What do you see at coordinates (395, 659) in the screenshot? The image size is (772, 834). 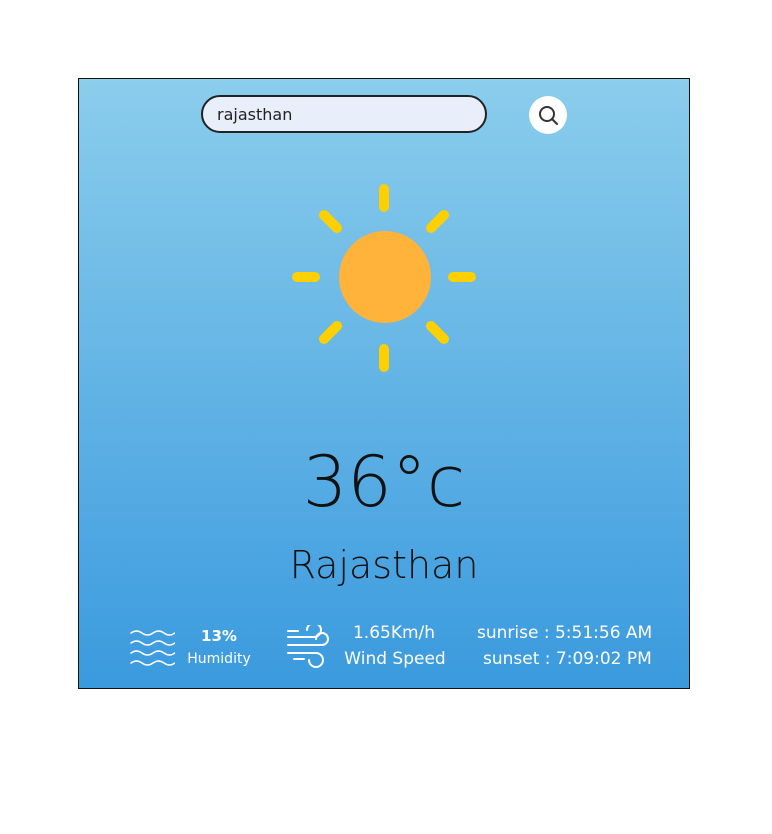 I see `wind-speed-label: Wind Speed` at bounding box center [395, 659].